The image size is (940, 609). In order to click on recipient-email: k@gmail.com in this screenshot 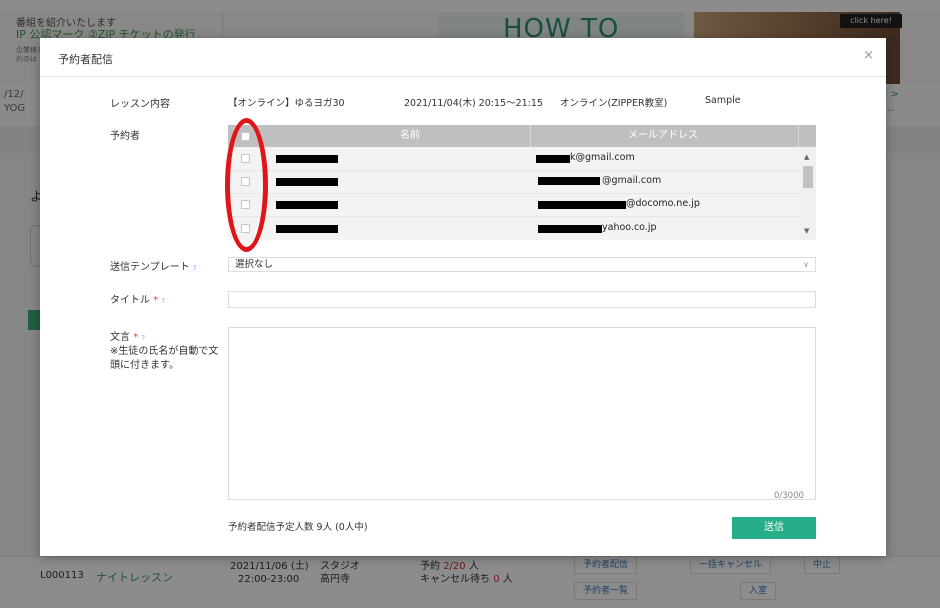, I will do `click(602, 157)`.